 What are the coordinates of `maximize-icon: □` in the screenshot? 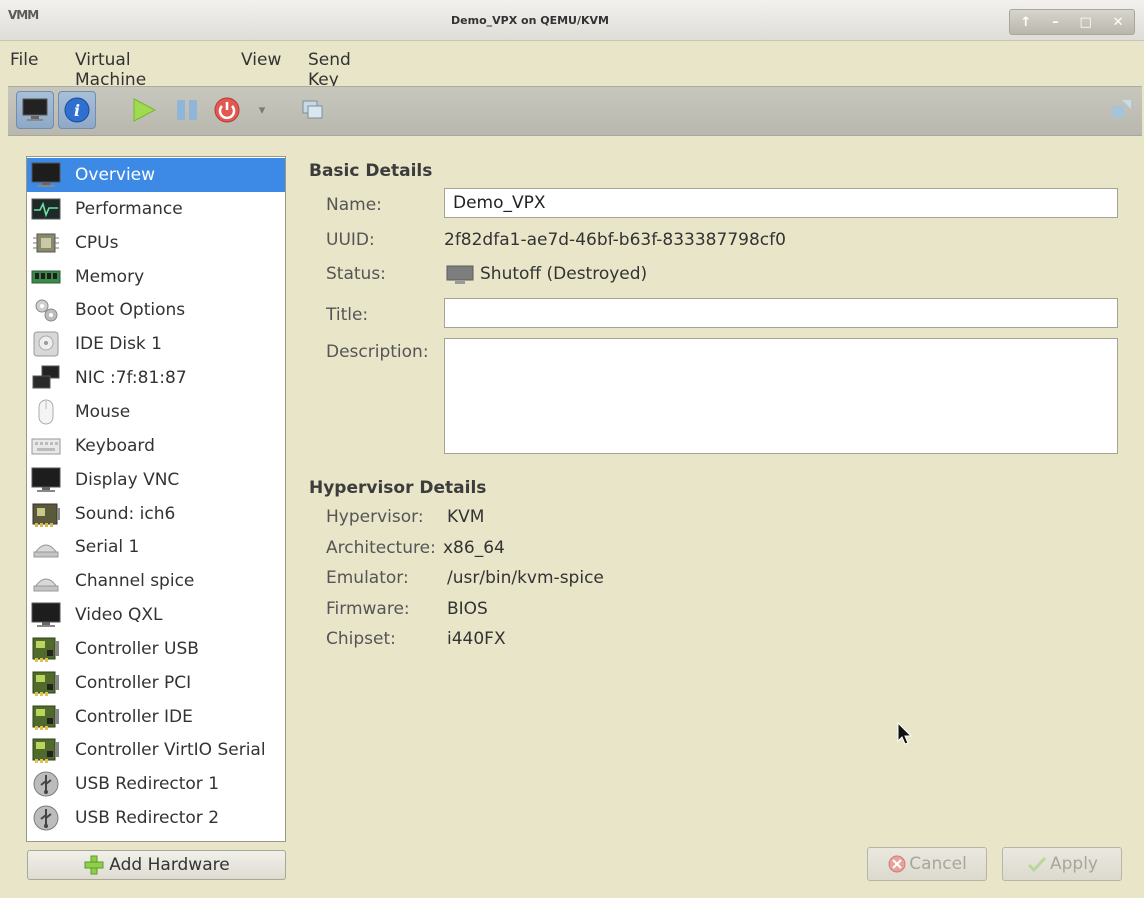 It's located at (1086, 22).